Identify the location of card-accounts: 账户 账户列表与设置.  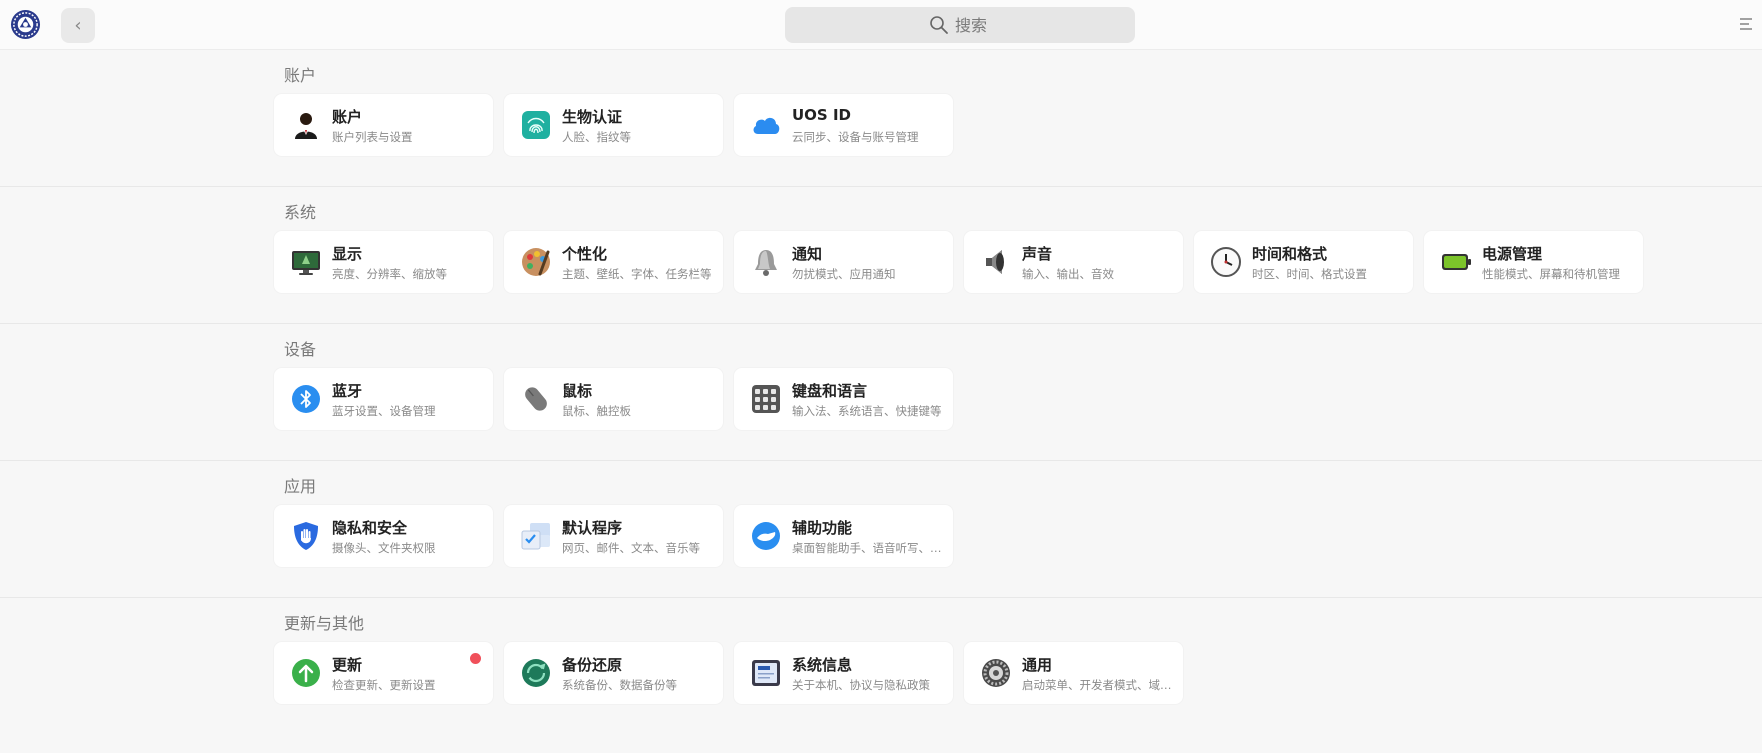
(383, 125).